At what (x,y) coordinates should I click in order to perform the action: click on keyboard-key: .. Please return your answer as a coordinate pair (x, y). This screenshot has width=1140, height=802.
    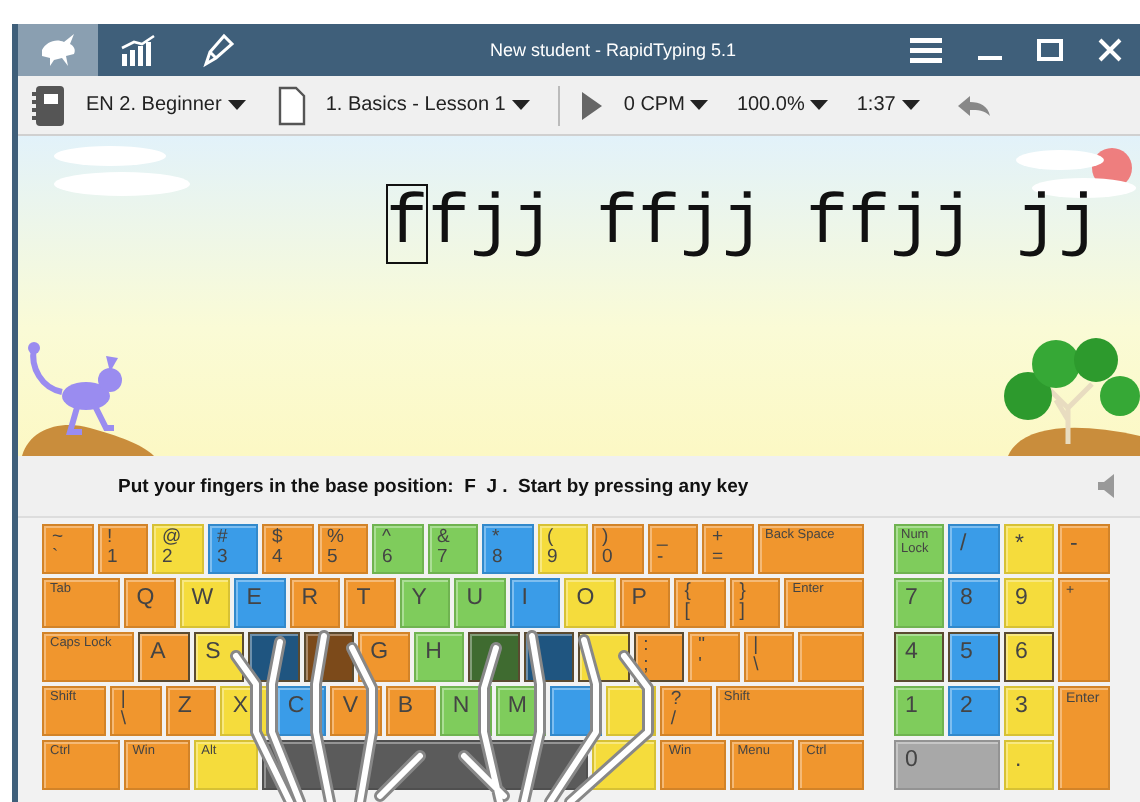
    Looking at the image, I should click on (1028, 765).